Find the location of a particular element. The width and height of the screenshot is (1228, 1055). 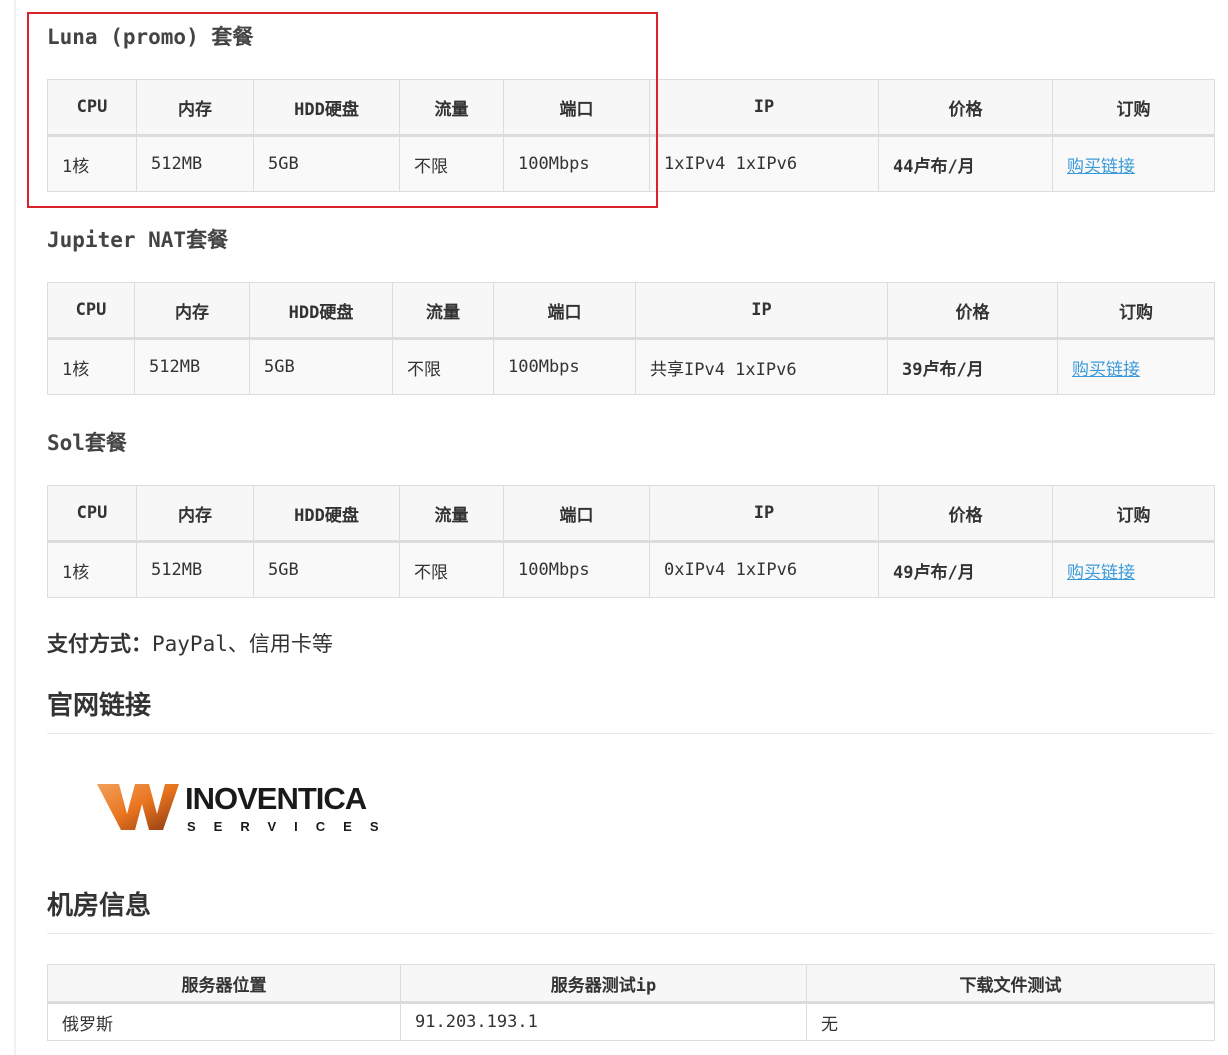

cell-location: 俄罗斯 is located at coordinates (224, 1021).